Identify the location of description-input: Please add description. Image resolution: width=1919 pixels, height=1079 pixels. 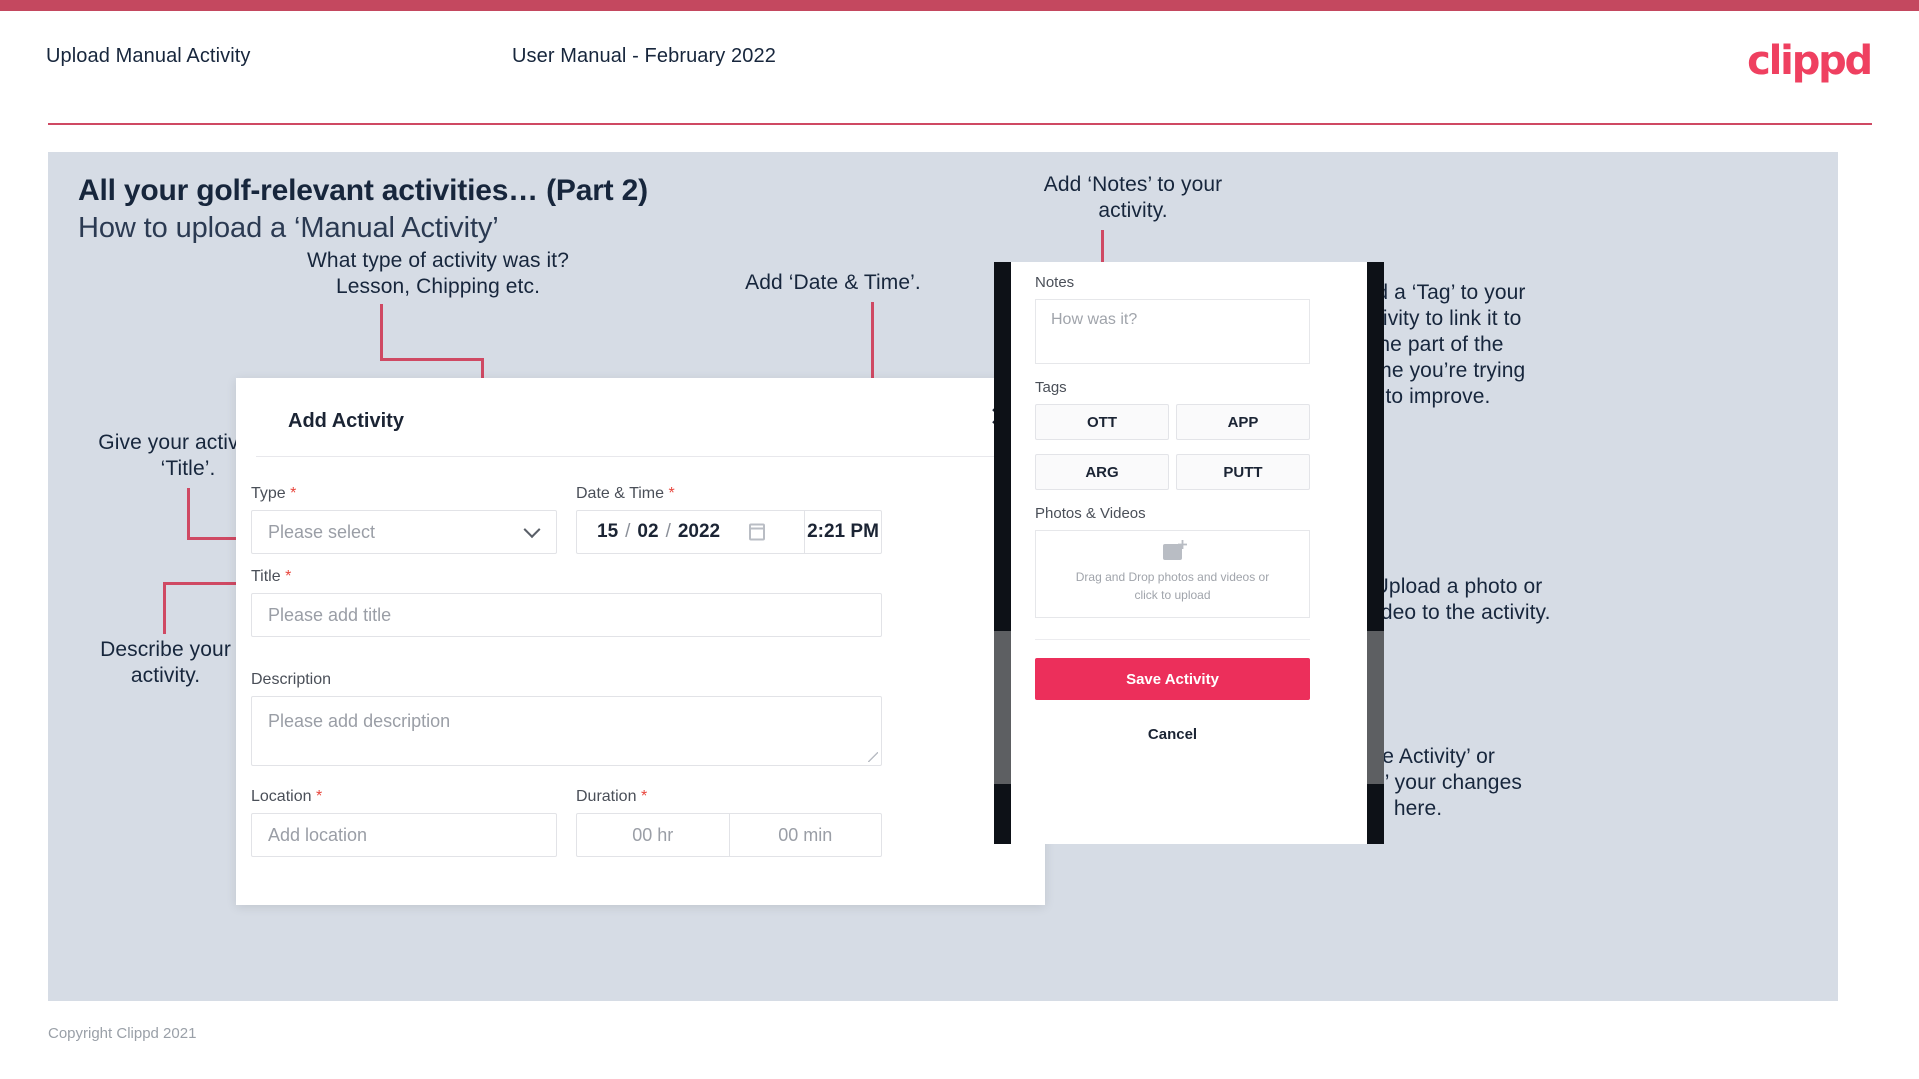
(566, 731).